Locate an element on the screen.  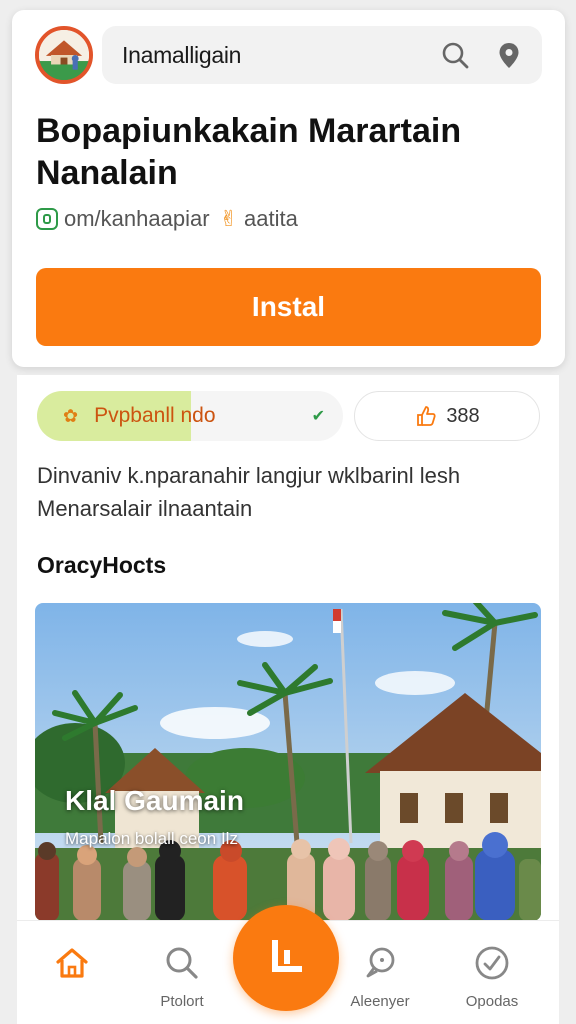
app-meta: om/kanhaapiar ✌ aatita is located at coordinates (167, 219).